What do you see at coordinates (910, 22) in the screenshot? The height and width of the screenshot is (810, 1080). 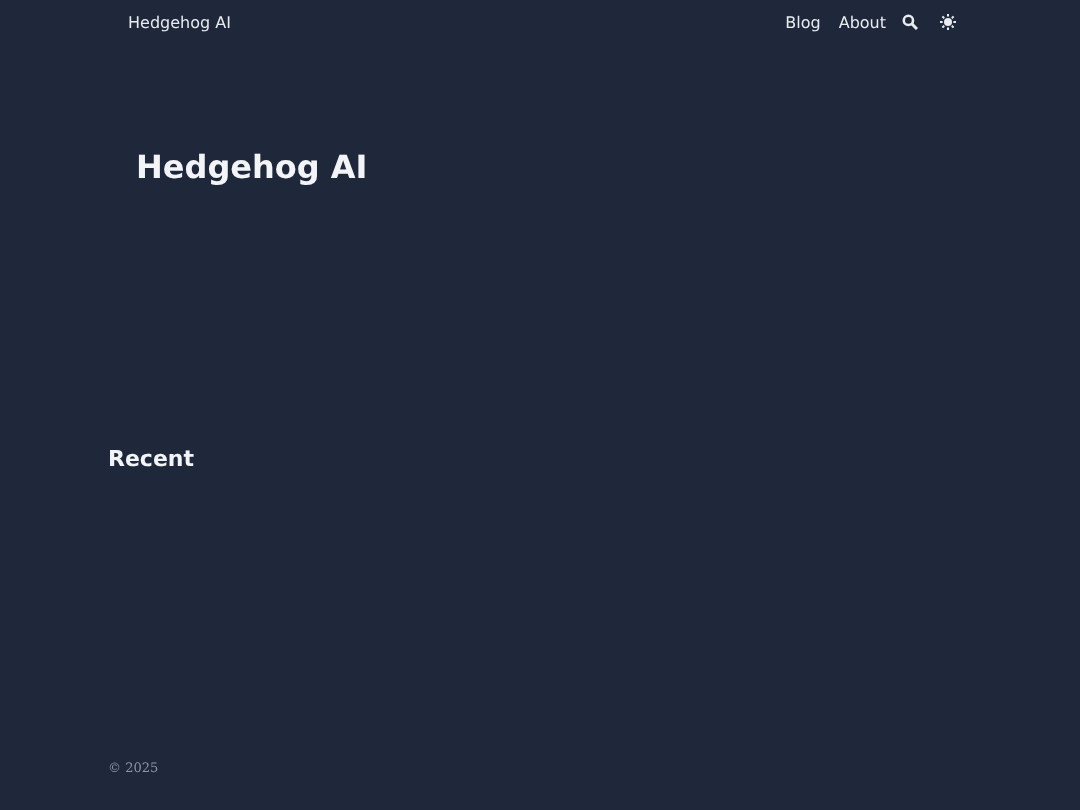 I see `search-icon` at bounding box center [910, 22].